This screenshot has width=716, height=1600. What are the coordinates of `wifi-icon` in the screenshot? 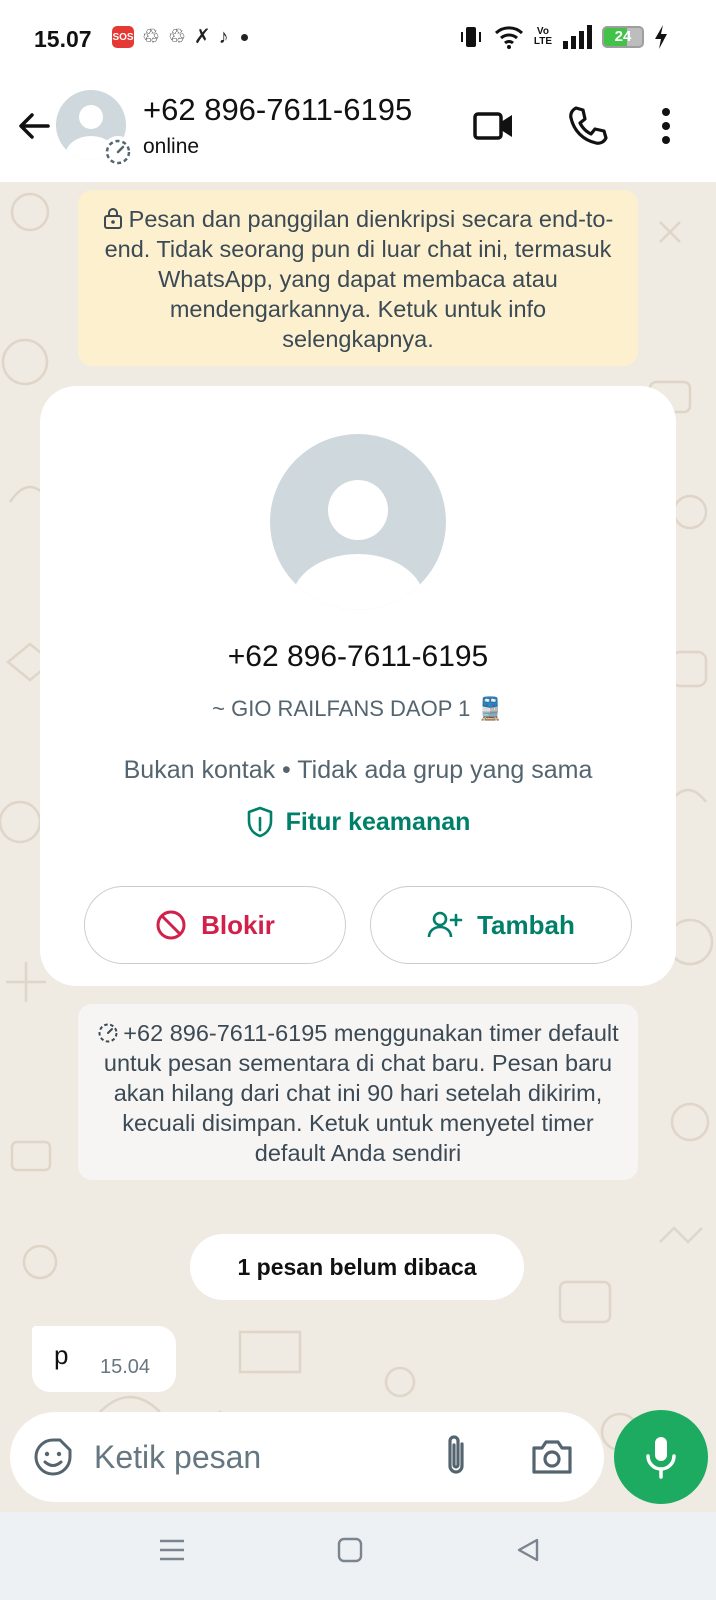 It's located at (508, 37).